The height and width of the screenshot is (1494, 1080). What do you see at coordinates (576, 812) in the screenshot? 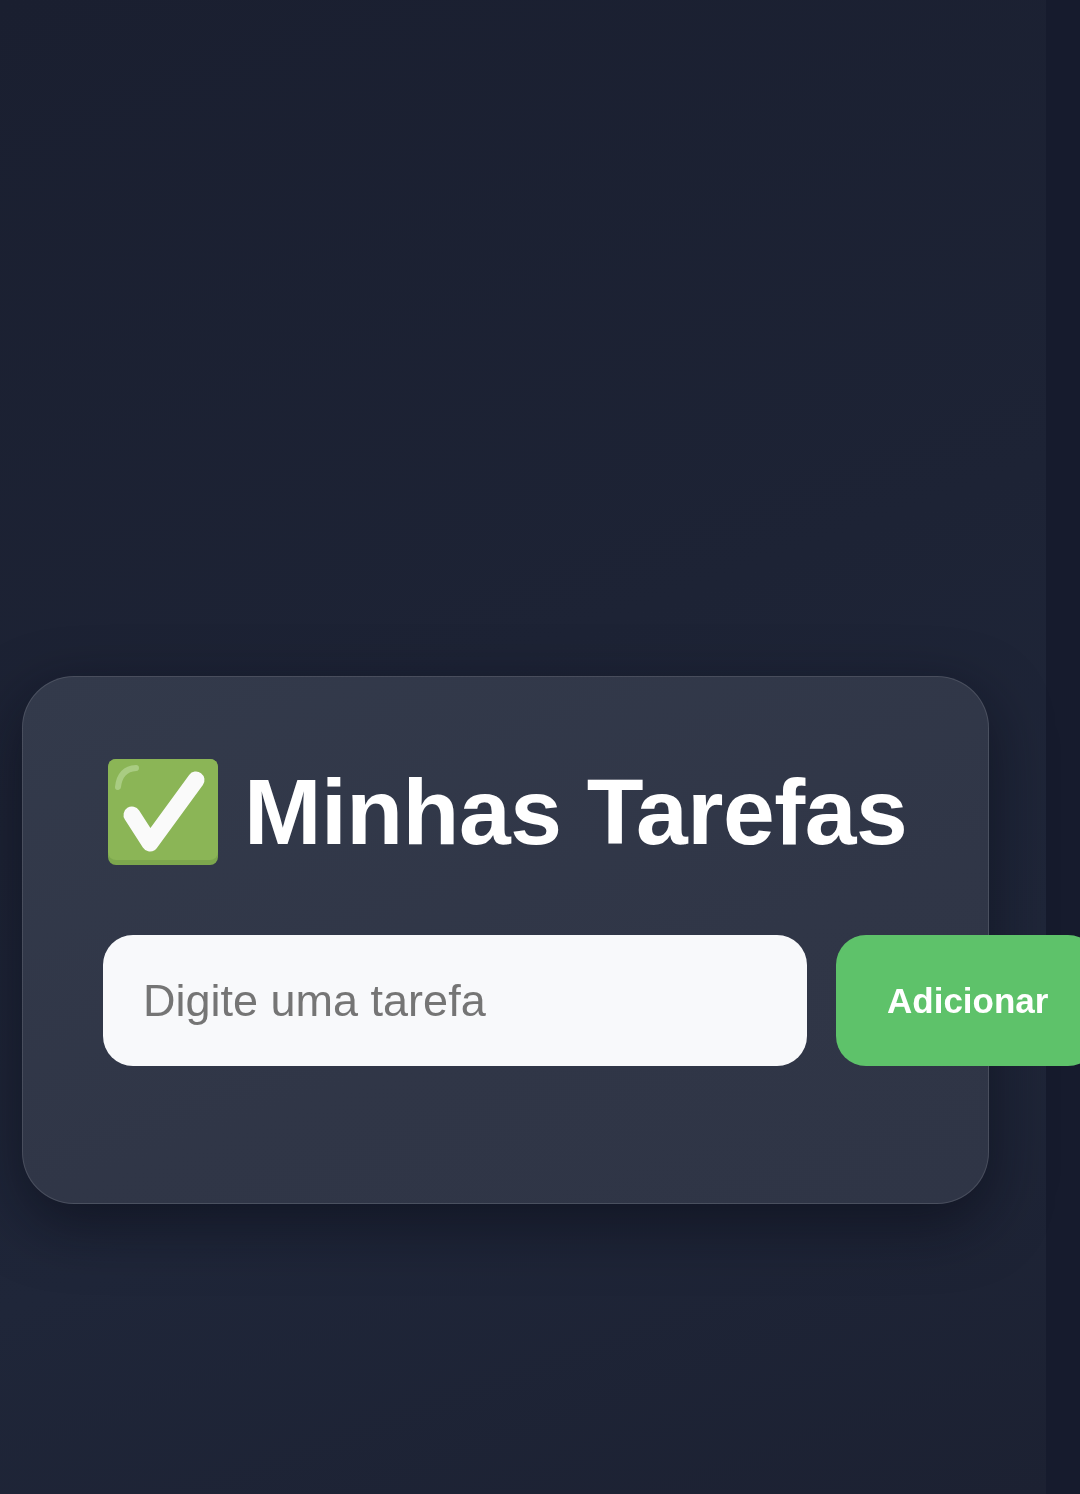
I see `page-title: Minhas Tarefas` at bounding box center [576, 812].